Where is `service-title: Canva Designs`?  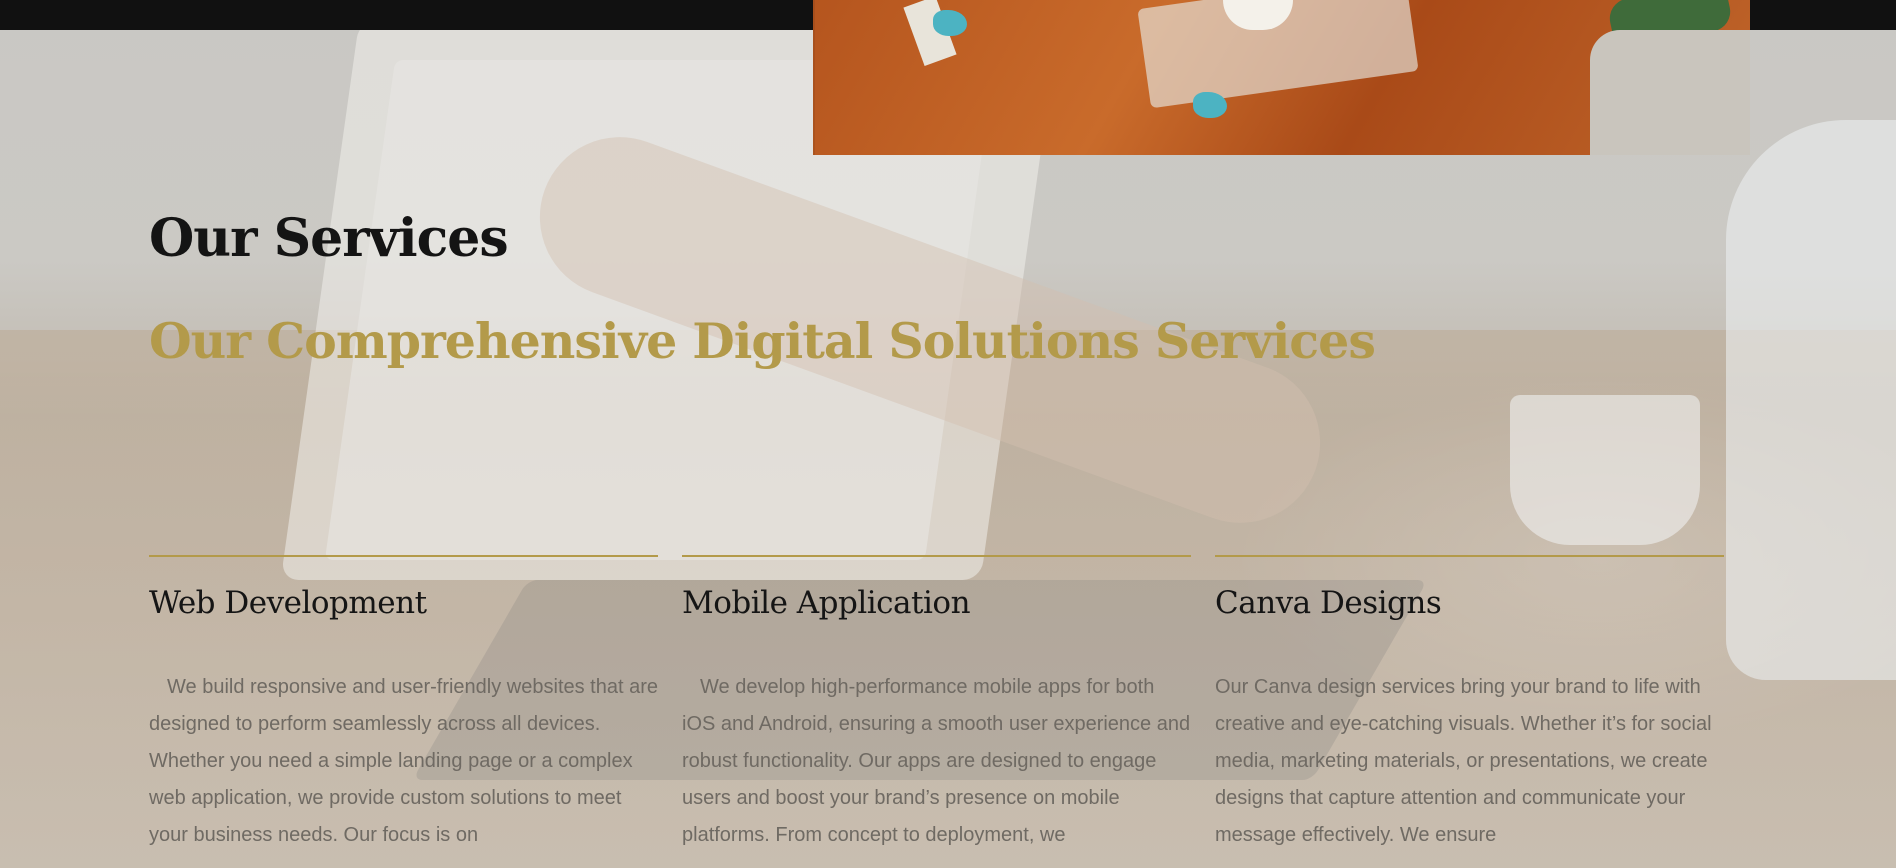
service-title: Canva Designs is located at coordinates (1328, 603).